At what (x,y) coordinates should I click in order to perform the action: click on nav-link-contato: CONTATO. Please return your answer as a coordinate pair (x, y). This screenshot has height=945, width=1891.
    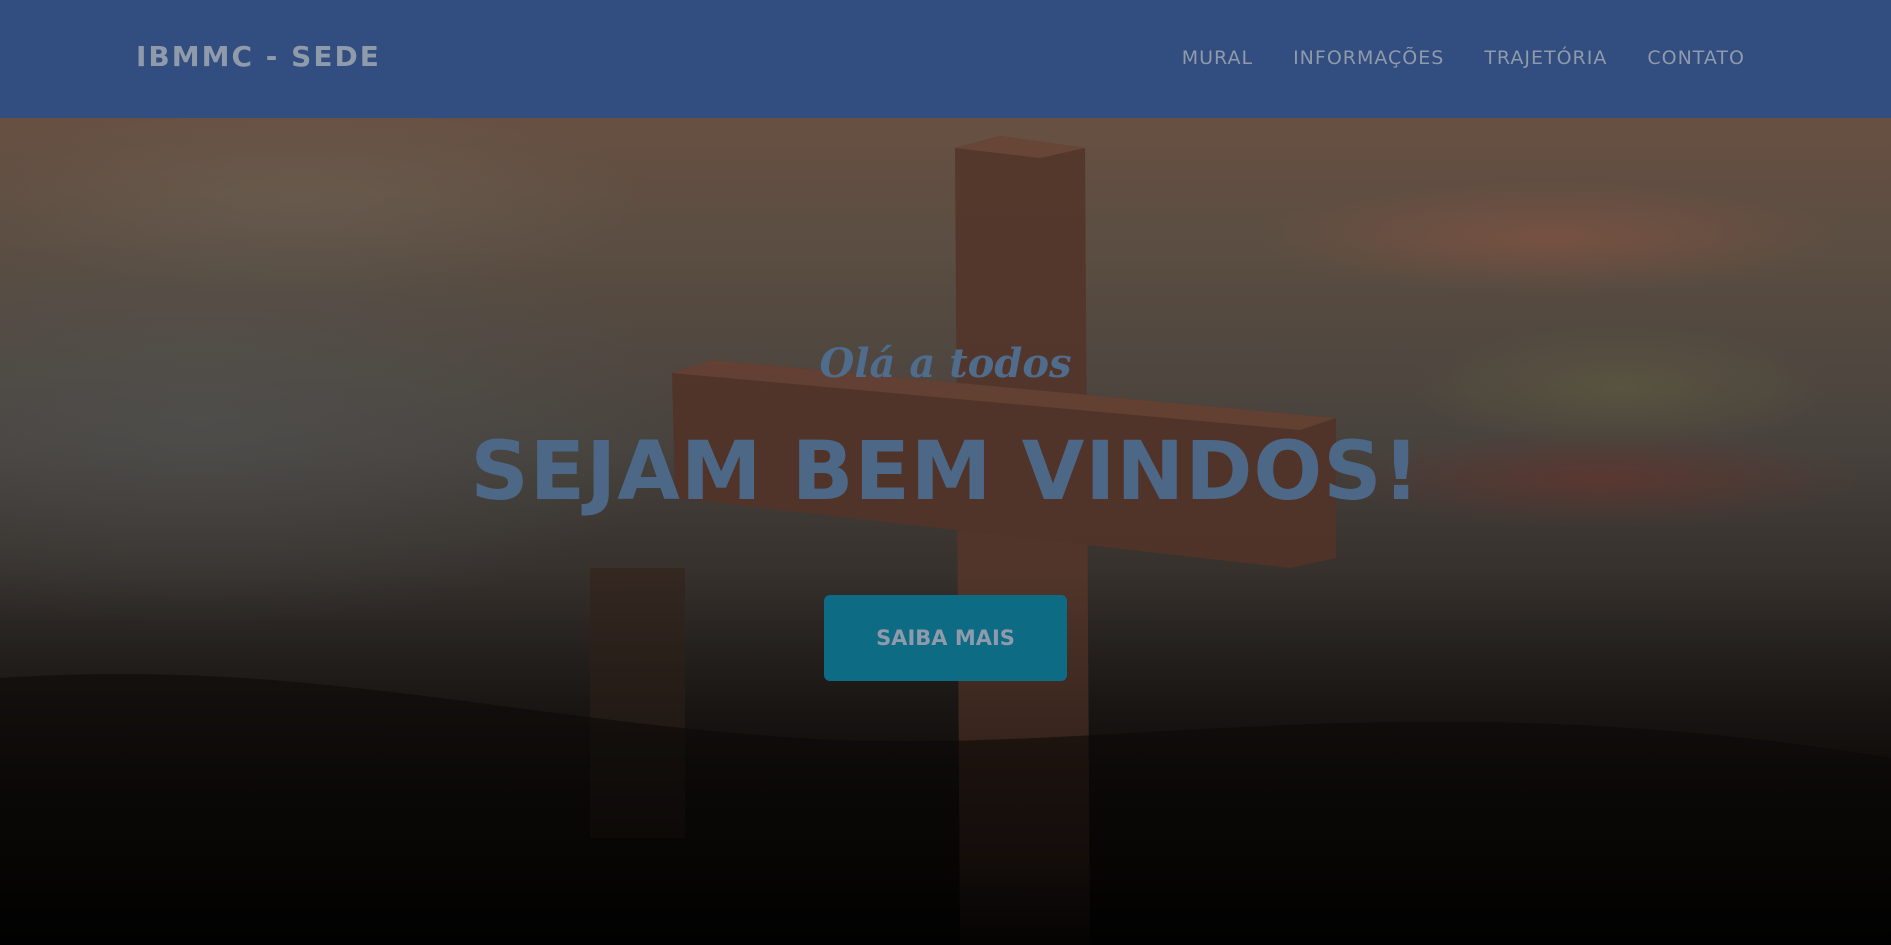
    Looking at the image, I should click on (1696, 58).